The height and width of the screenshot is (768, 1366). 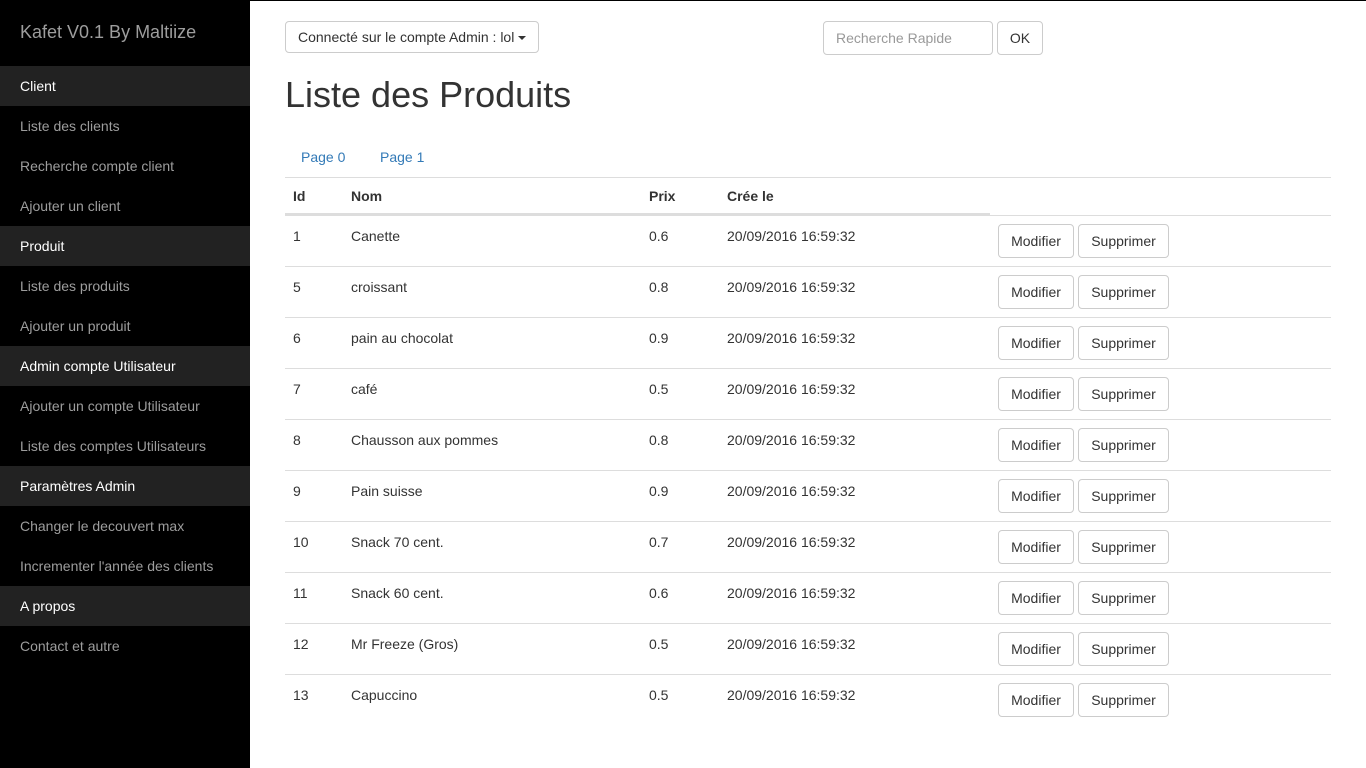 I want to click on search-input, so click(x=908, y=38).